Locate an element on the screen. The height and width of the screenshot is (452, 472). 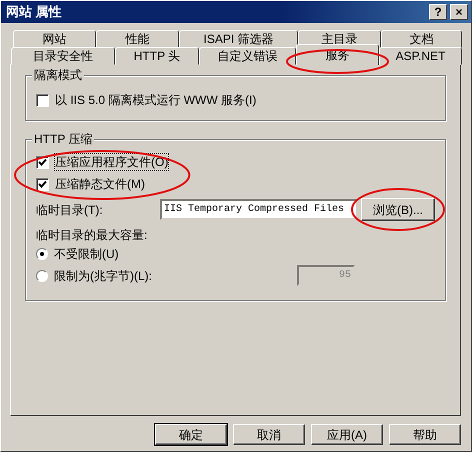
tab: HTTP 头 is located at coordinates (157, 56).